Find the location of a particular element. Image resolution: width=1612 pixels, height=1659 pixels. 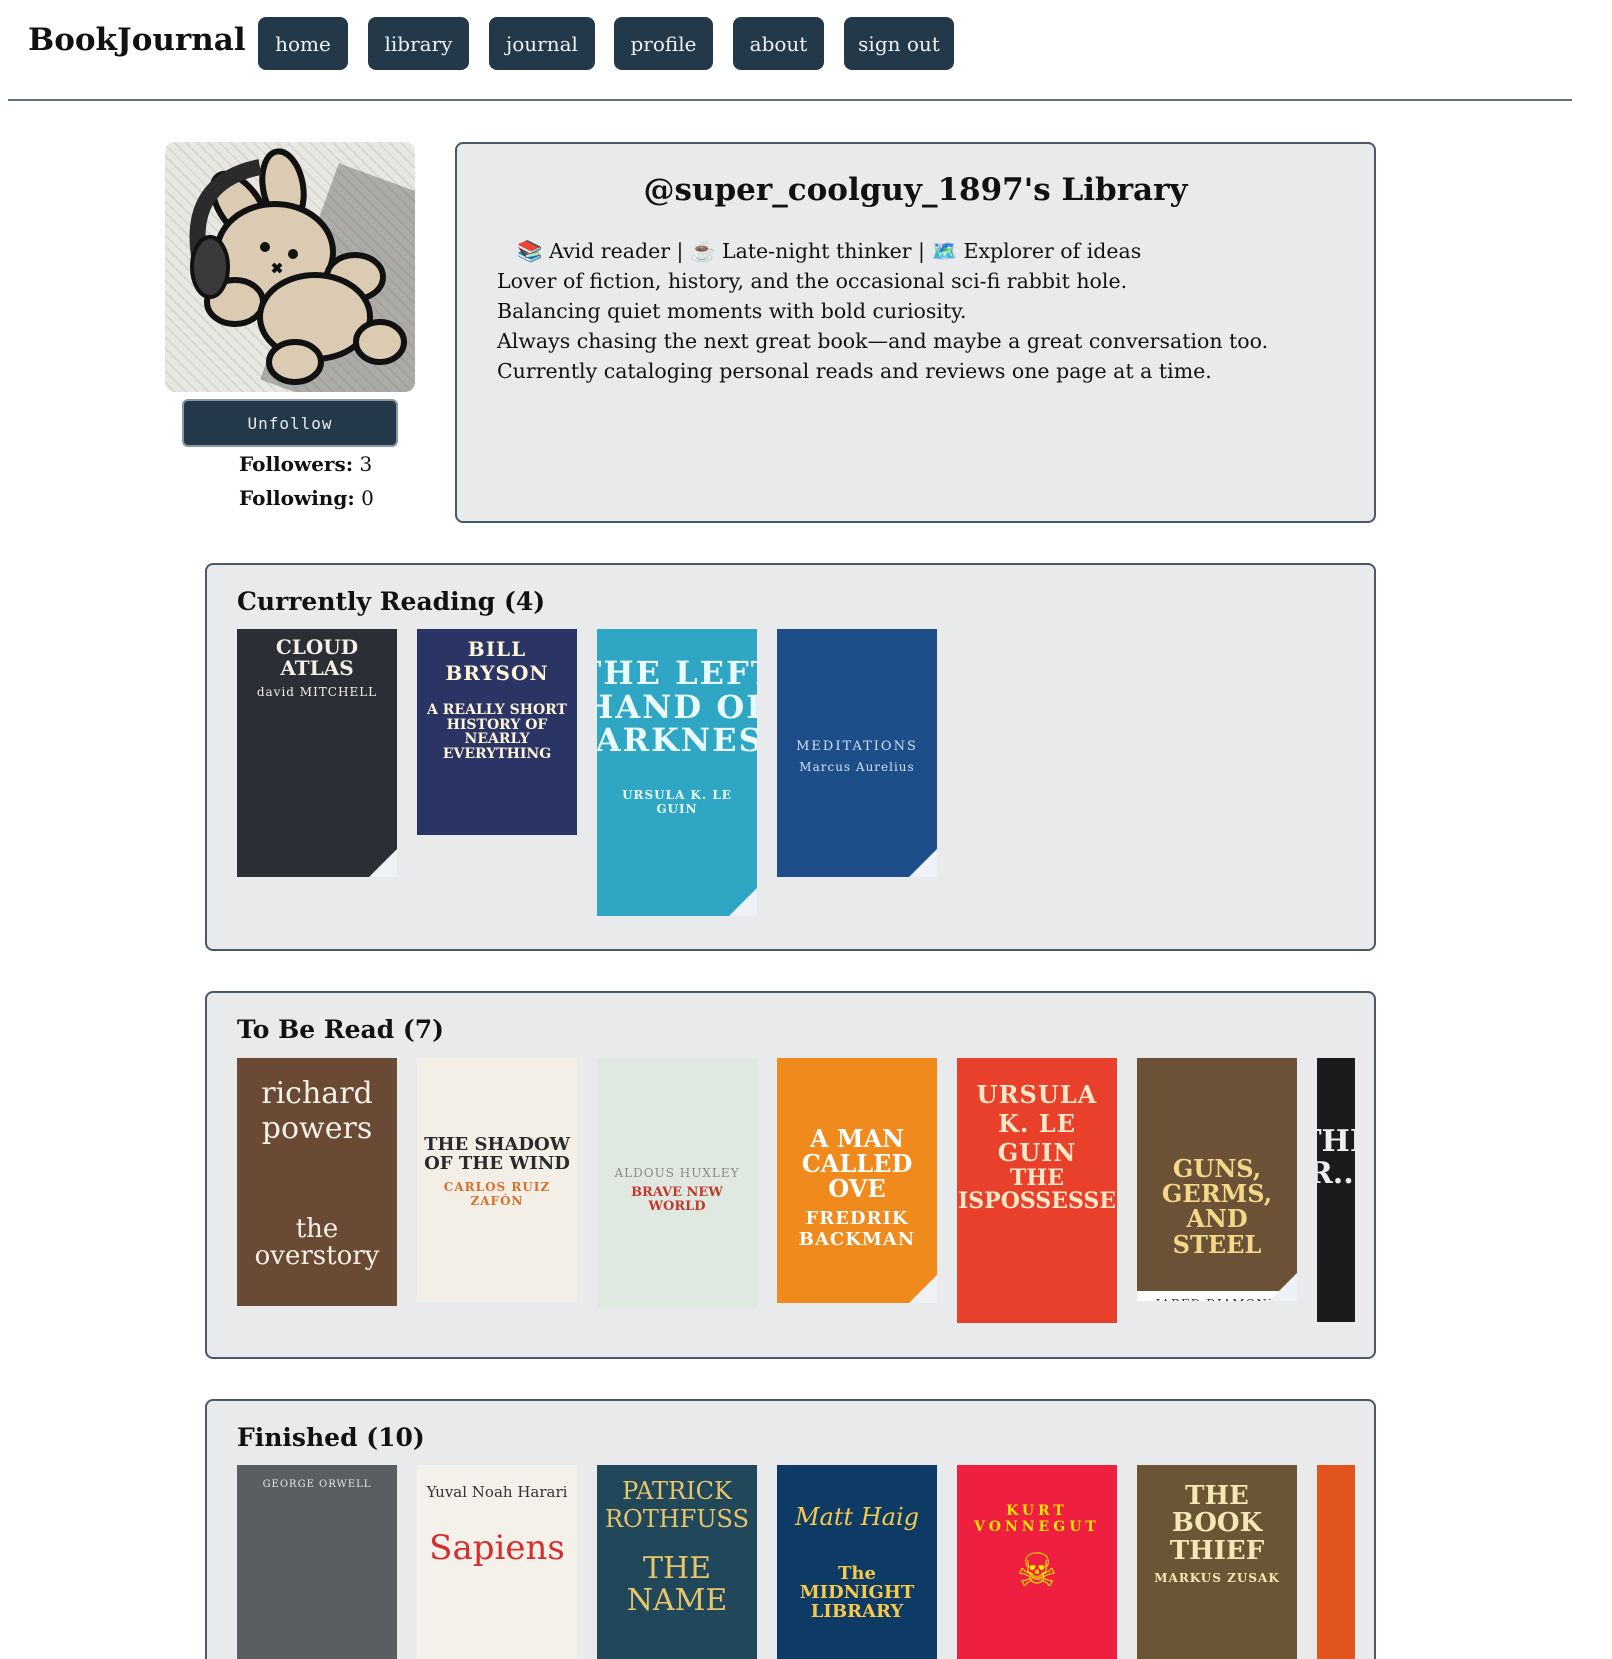

book-cover: Yuval Noah Harari Sapiens is located at coordinates (497, 1562).